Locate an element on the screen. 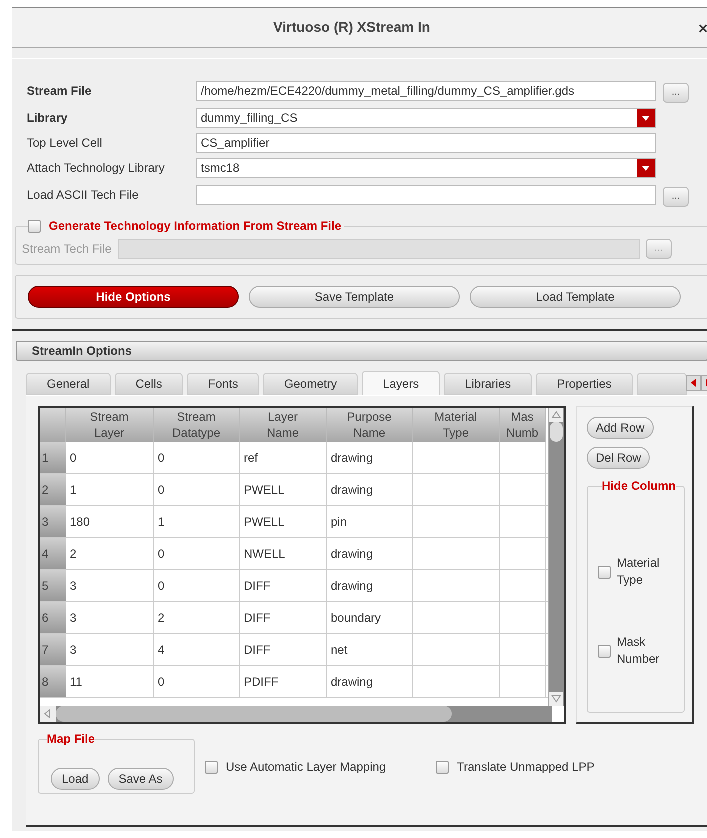 Image resolution: width=707 pixels, height=838 pixels. field-label: Stream Tech File is located at coordinates (67, 249).